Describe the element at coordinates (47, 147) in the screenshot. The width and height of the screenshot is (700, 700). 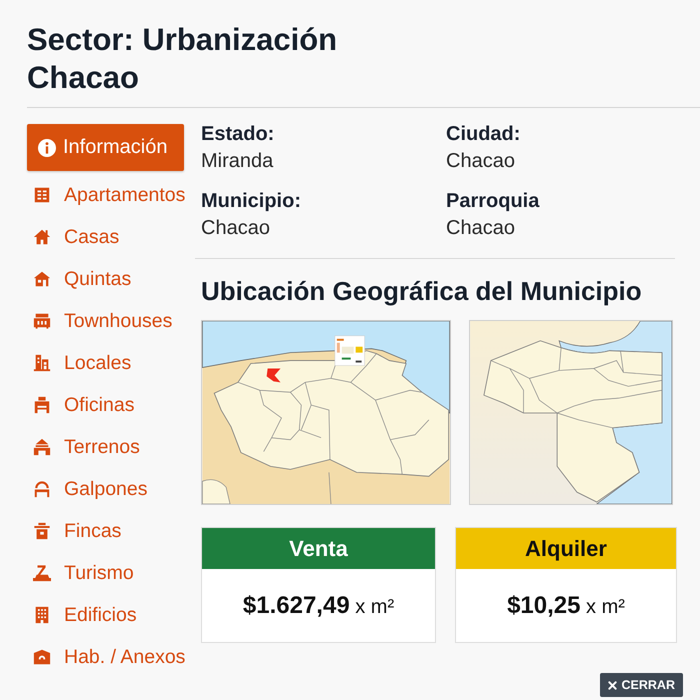
I see `info-icon` at that location.